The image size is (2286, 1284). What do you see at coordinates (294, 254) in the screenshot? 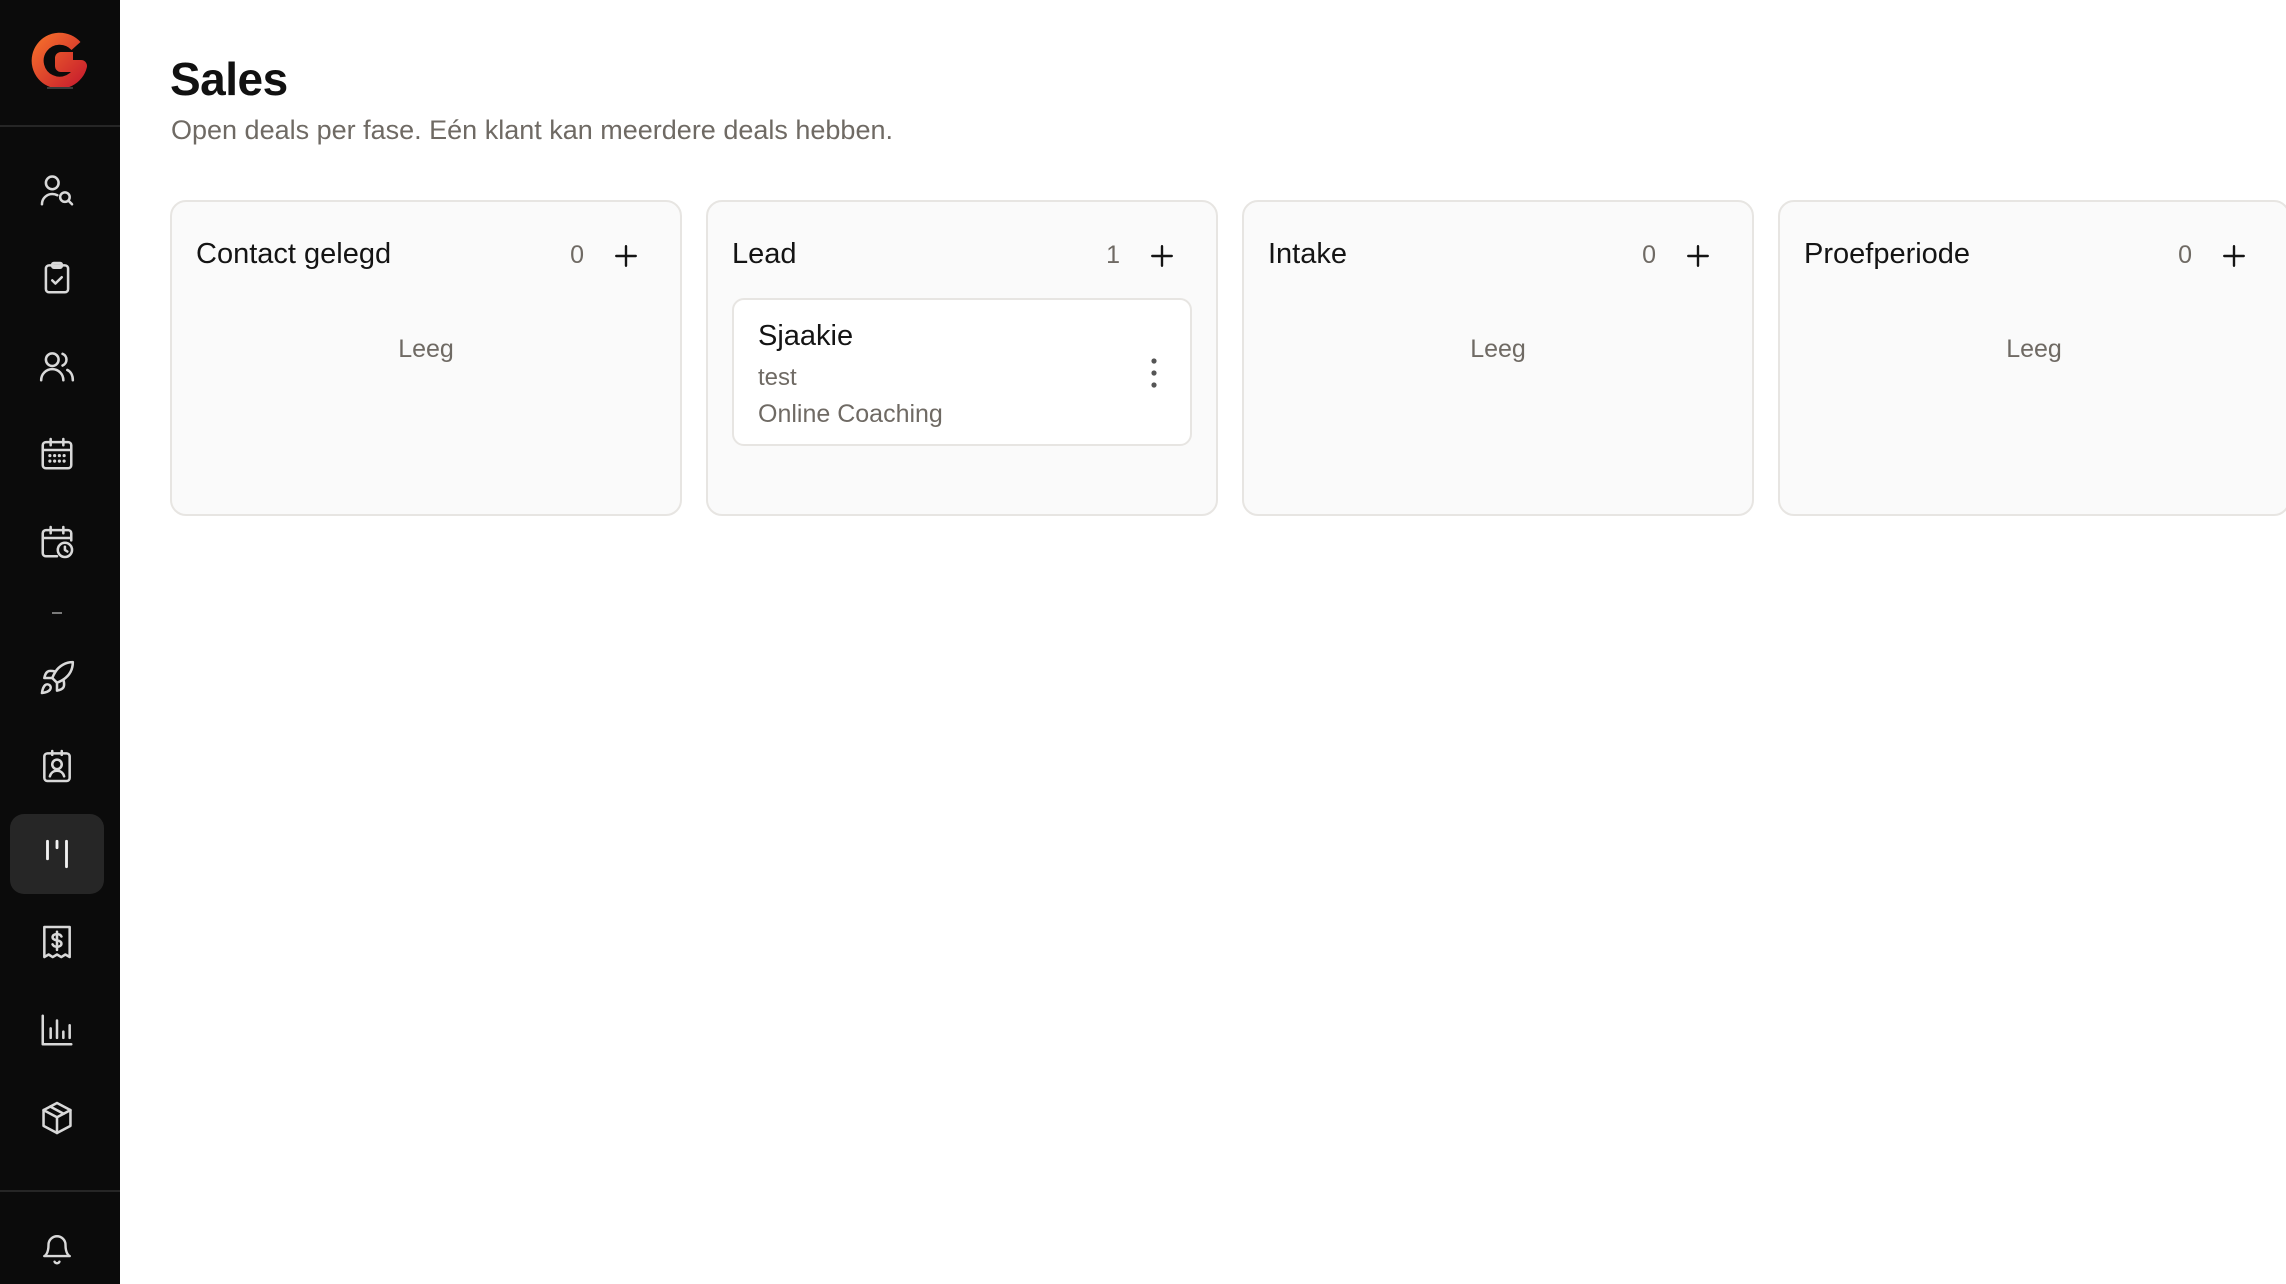
I see `column-title: Contact gelegd` at bounding box center [294, 254].